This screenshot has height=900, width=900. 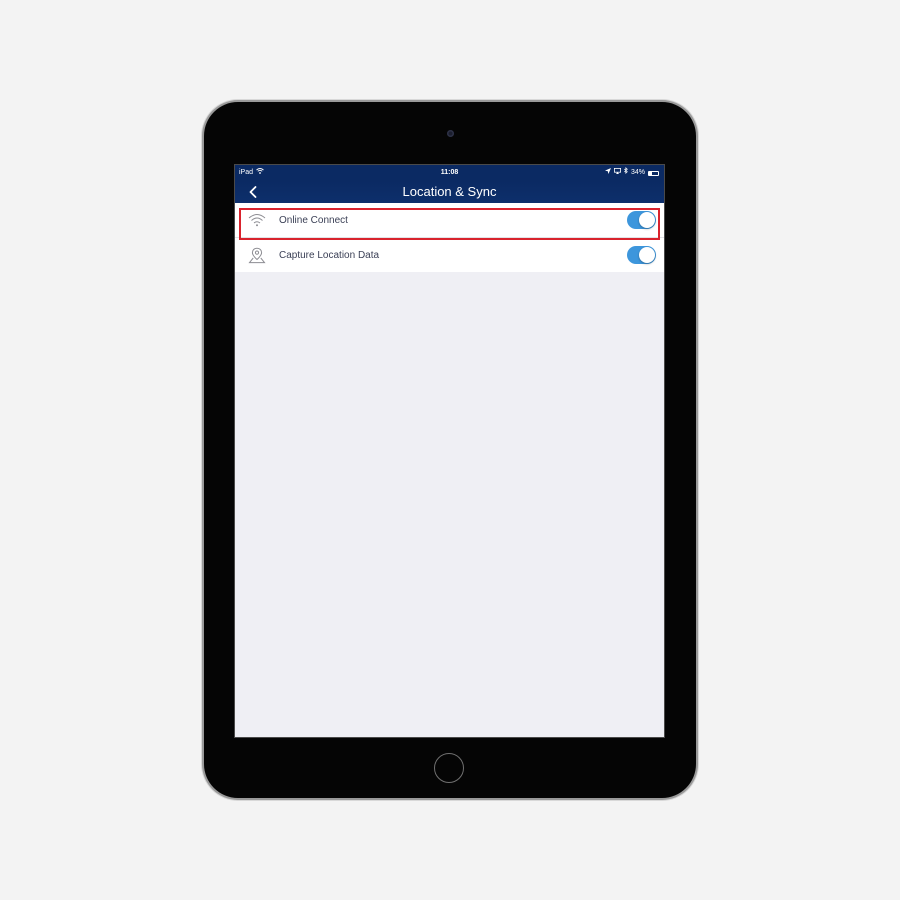 I want to click on setting-row-online-connect: Online Connect, so click(x=449, y=220).